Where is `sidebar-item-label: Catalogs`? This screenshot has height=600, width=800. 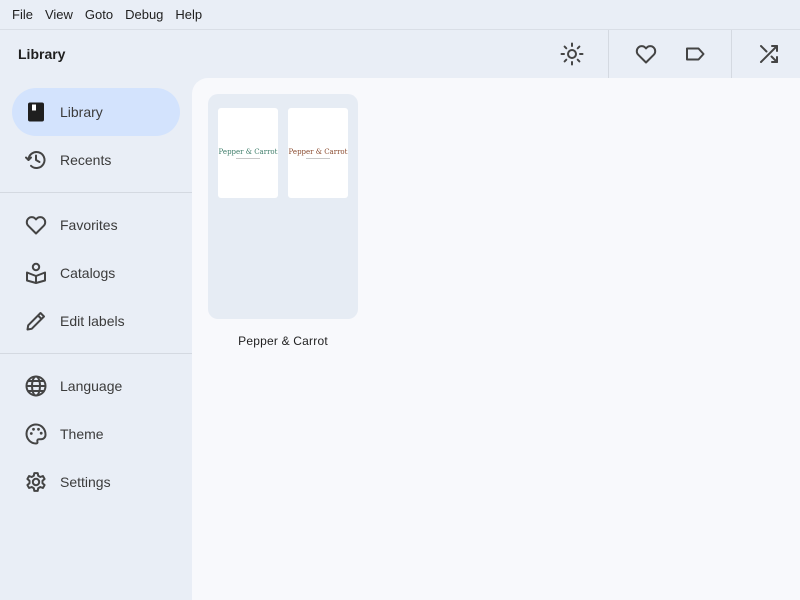
sidebar-item-label: Catalogs is located at coordinates (88, 273).